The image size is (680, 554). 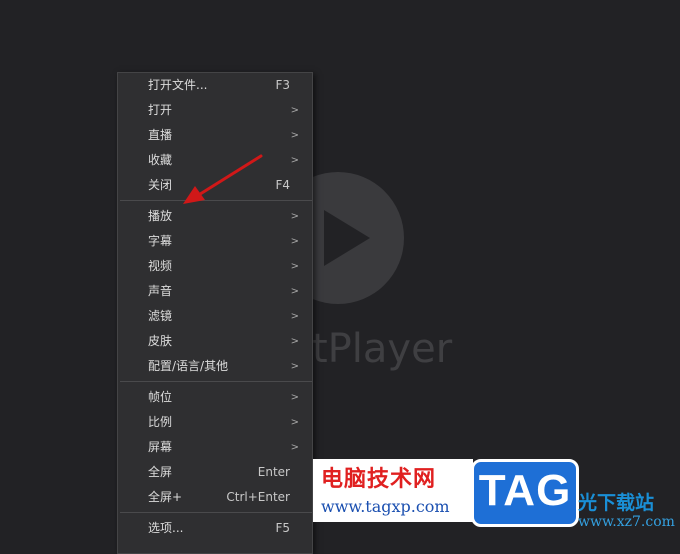 I want to click on menu-item-audio: 声音 >, so click(x=215, y=291).